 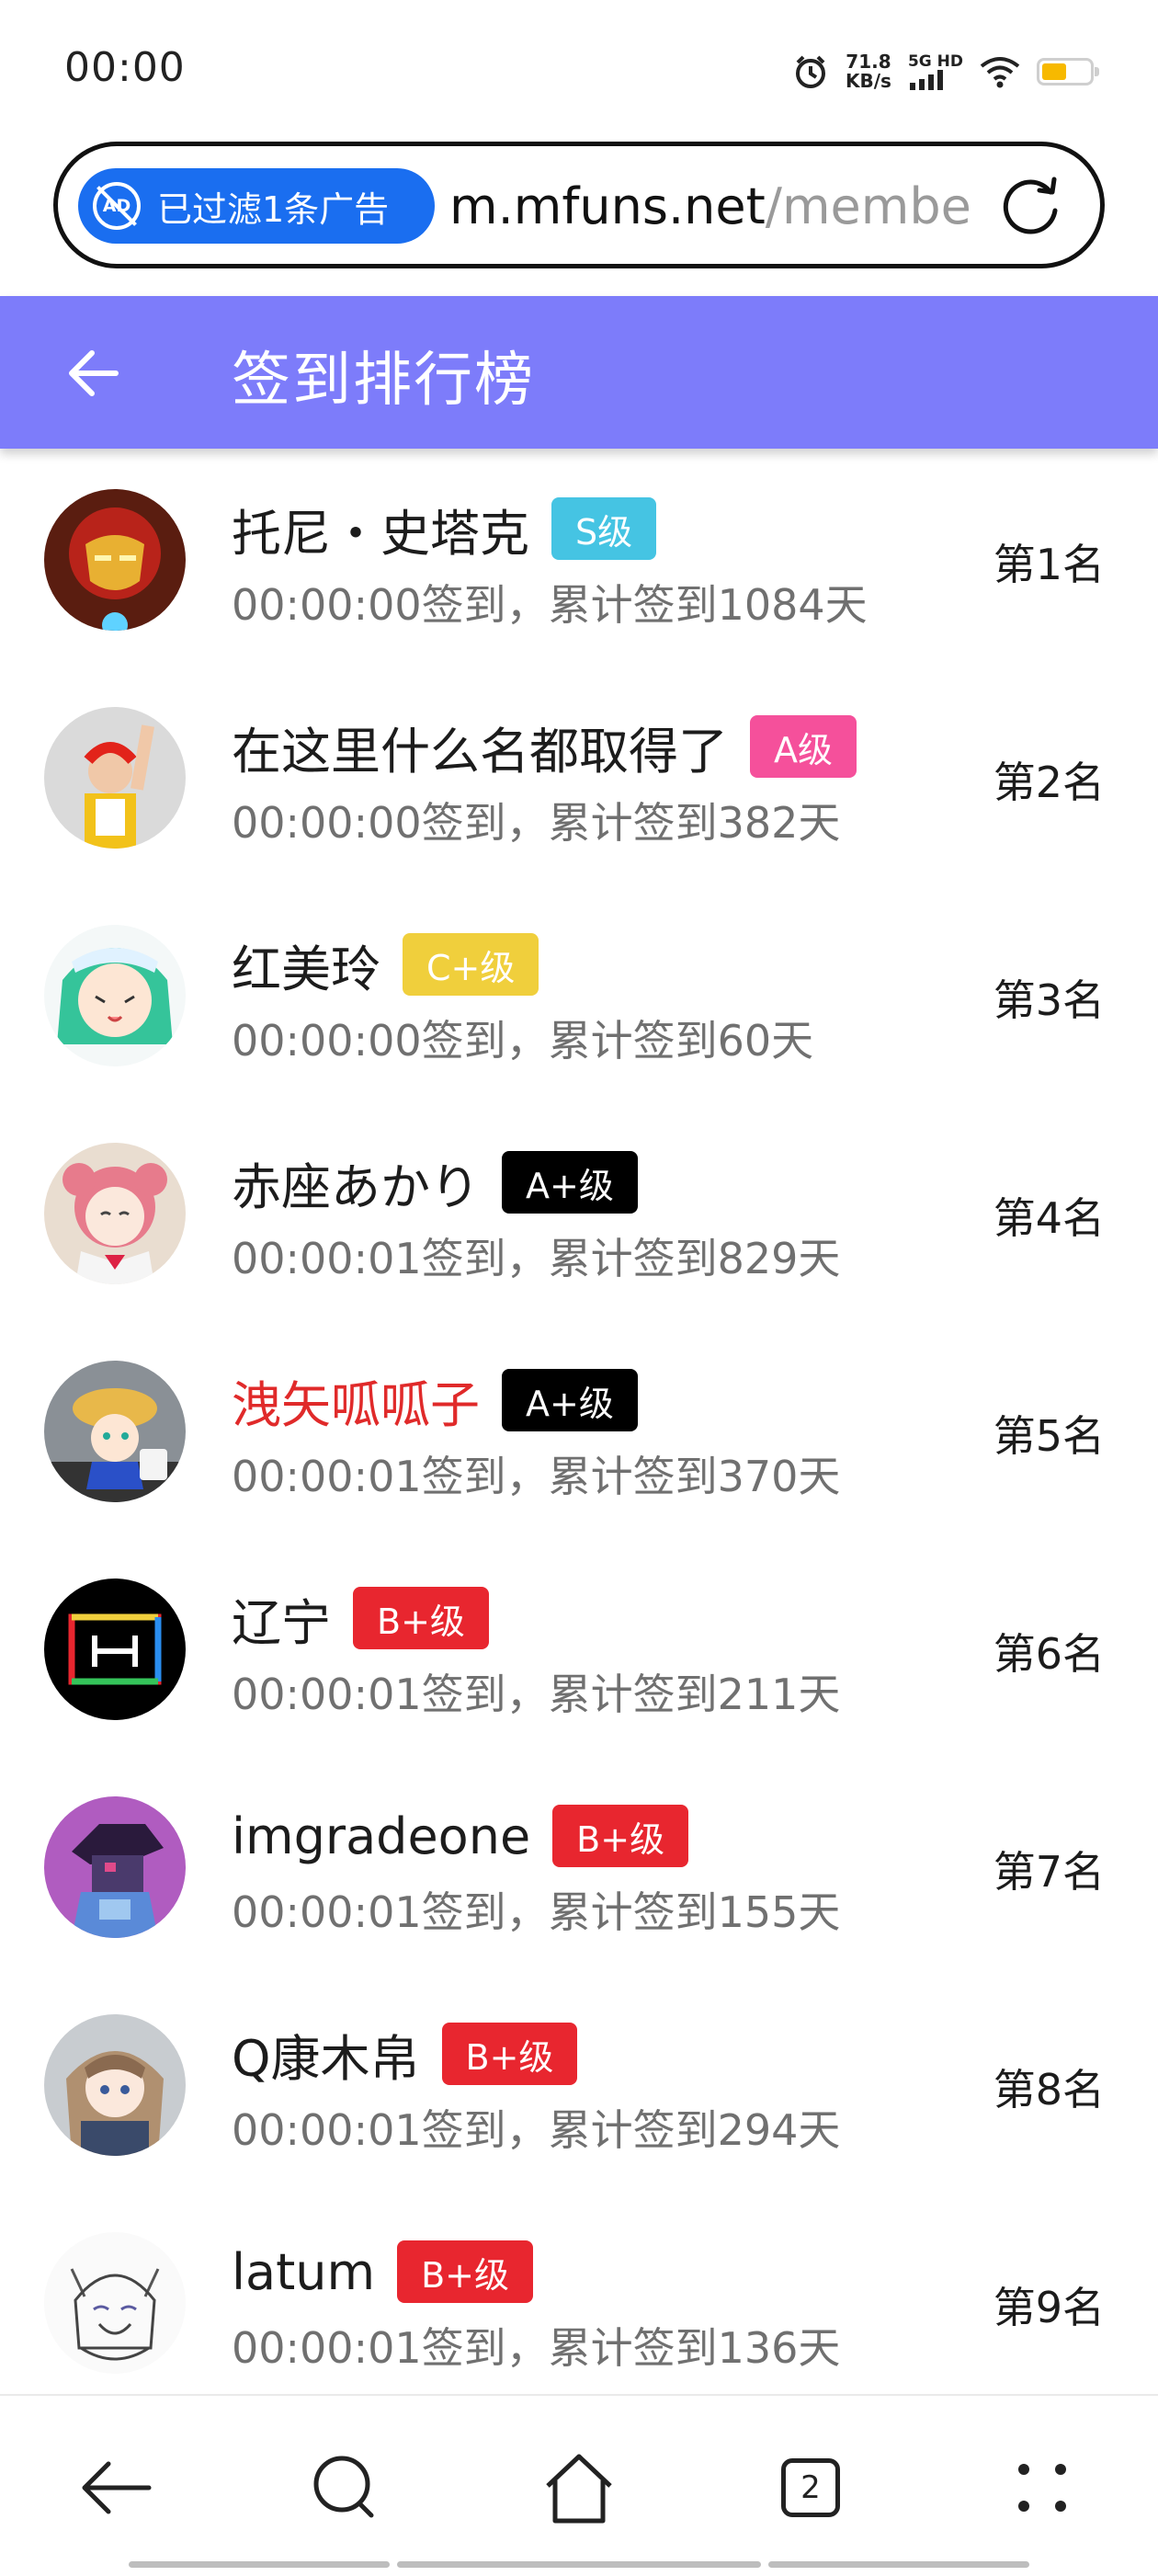 What do you see at coordinates (356, 1400) in the screenshot?
I see `user-name: 洩矢呱呱子` at bounding box center [356, 1400].